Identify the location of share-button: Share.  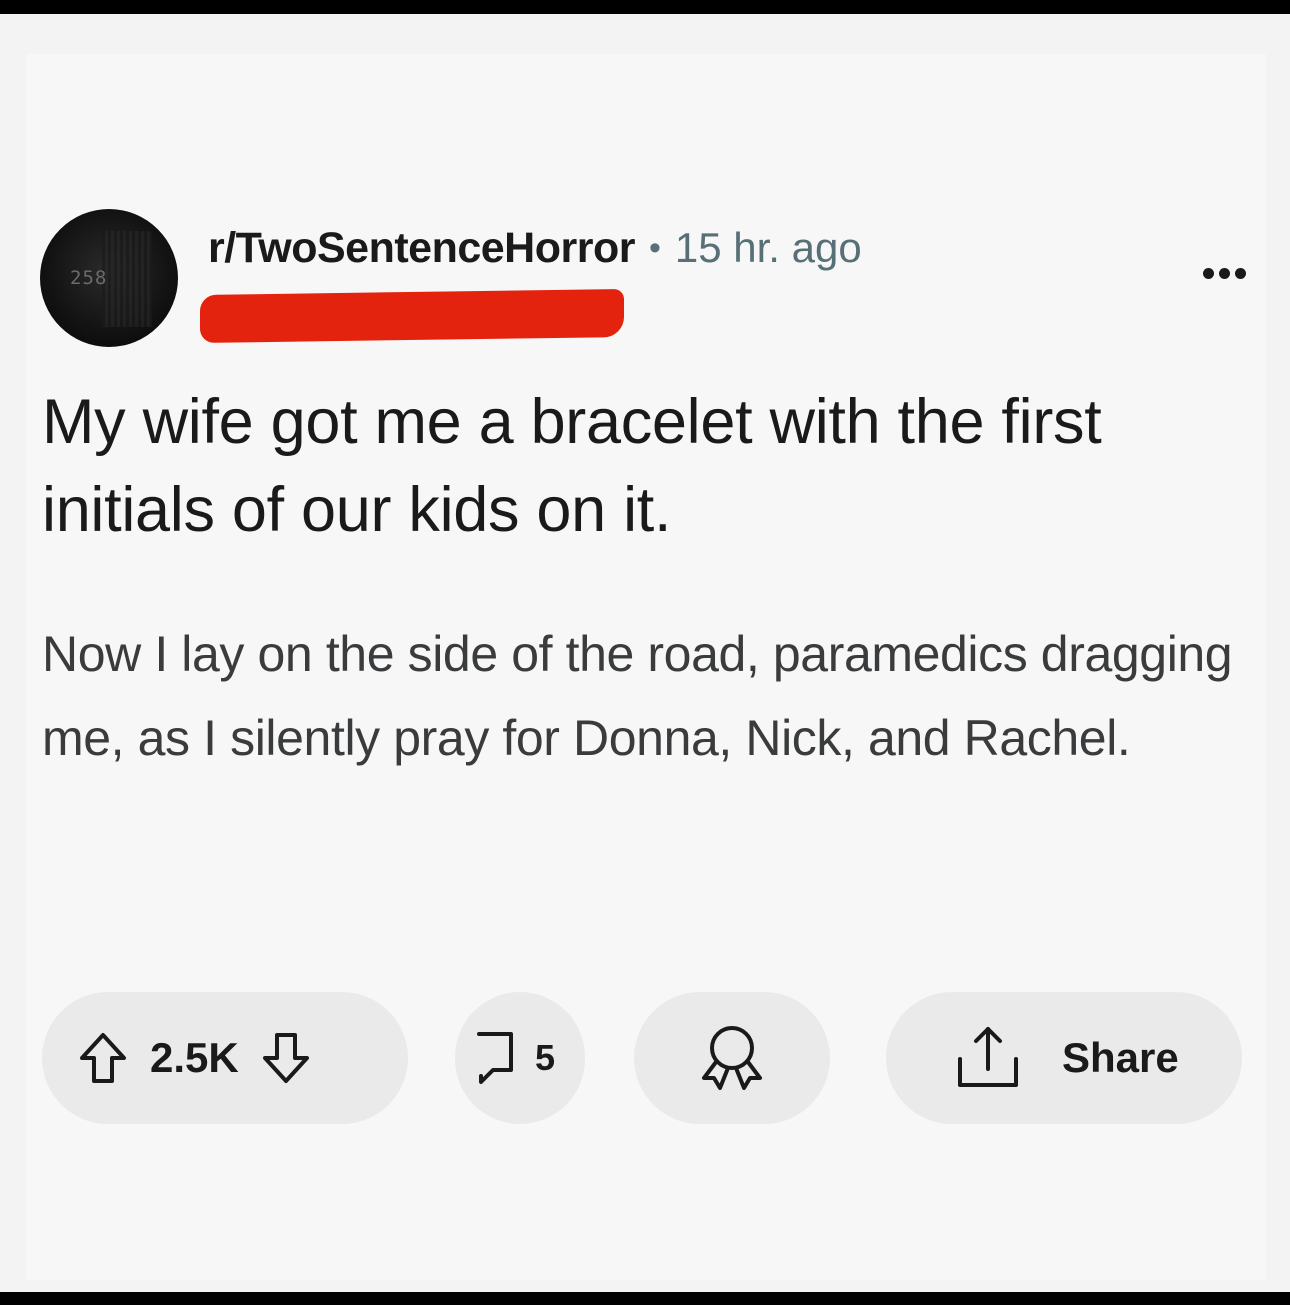
(1064, 1058).